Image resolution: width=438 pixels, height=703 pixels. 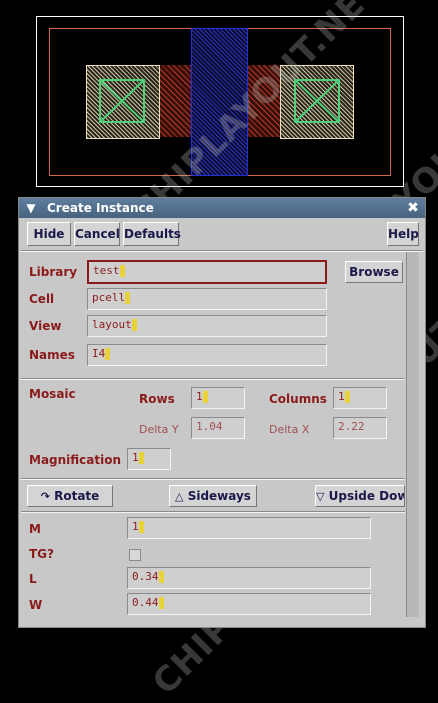 What do you see at coordinates (45, 326) in the screenshot?
I see `view-label: View` at bounding box center [45, 326].